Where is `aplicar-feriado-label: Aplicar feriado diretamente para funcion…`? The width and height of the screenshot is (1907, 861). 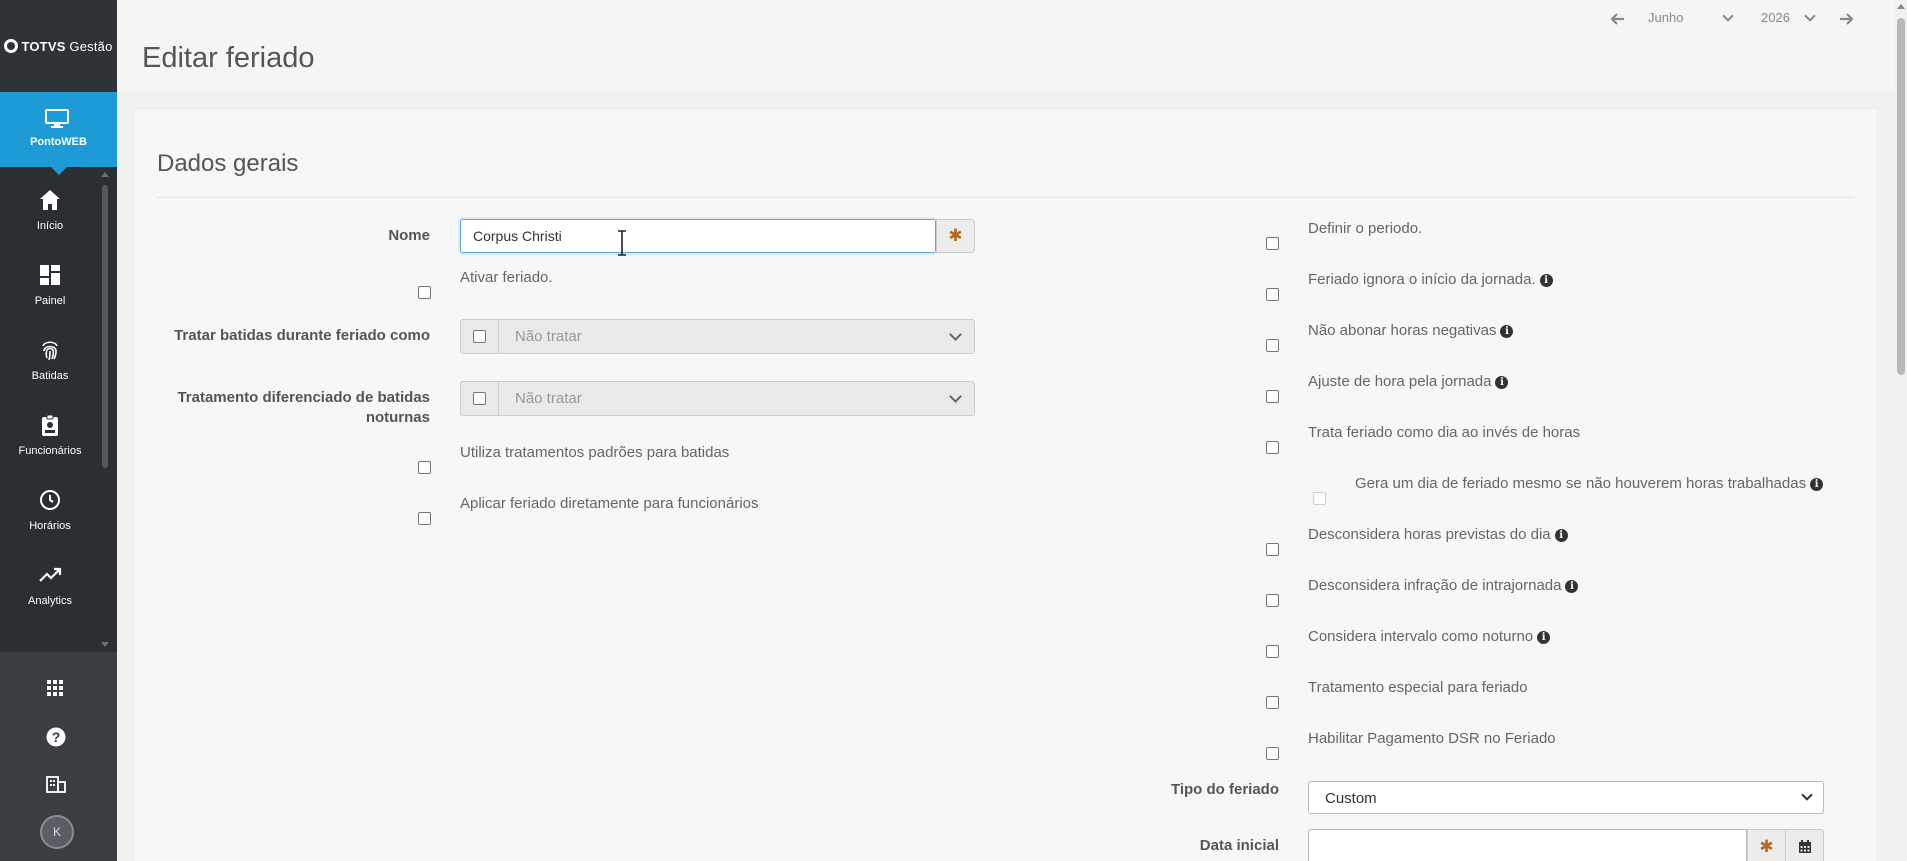
aplicar-feriado-label: Aplicar feriado diretamente para funcion… is located at coordinates (609, 503).